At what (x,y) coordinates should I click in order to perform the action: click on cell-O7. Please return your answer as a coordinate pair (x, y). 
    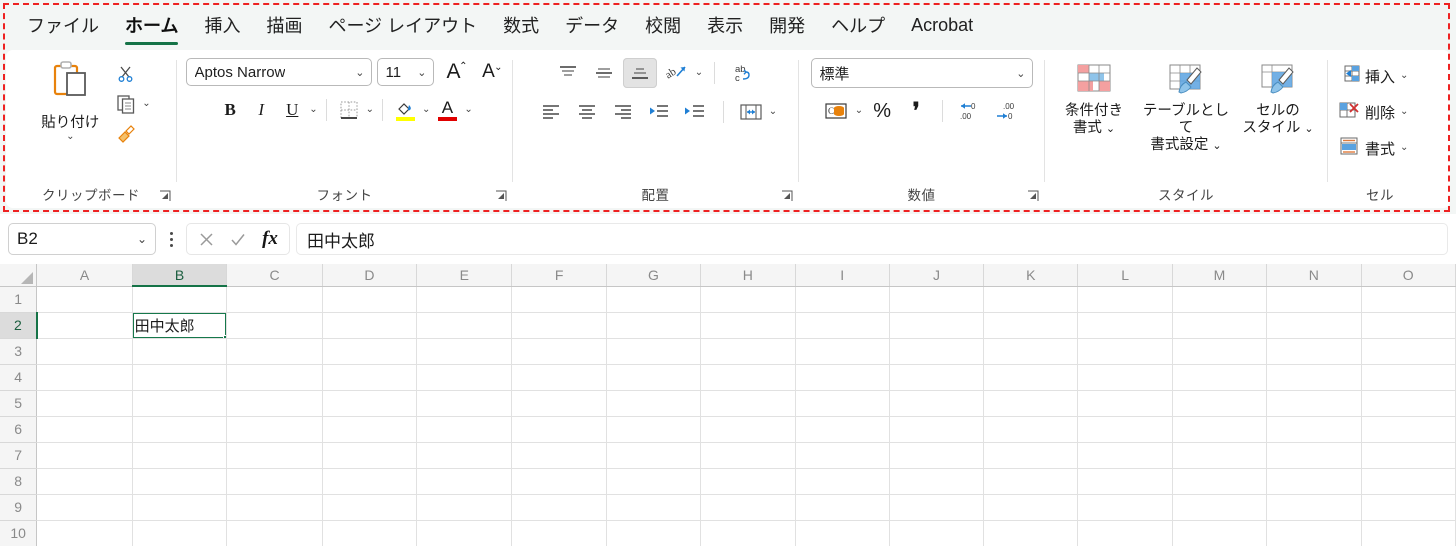
    Looking at the image, I should click on (1408, 455).